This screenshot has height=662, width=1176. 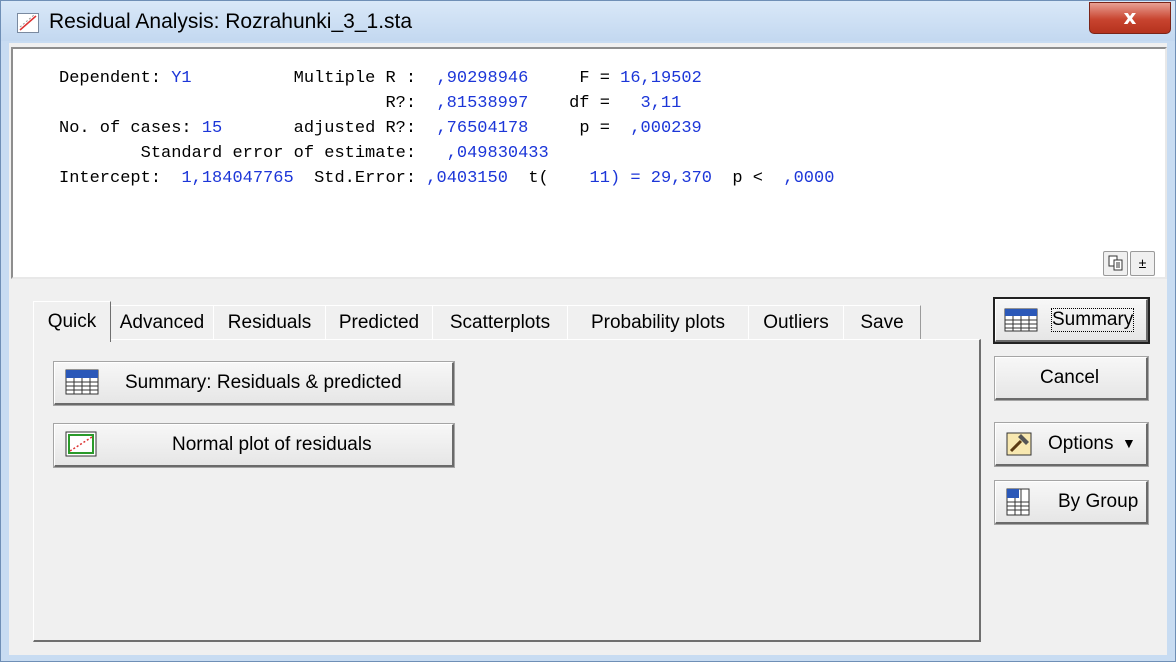 What do you see at coordinates (110, 78) in the screenshot?
I see `dependent-label: Dependent:` at bounding box center [110, 78].